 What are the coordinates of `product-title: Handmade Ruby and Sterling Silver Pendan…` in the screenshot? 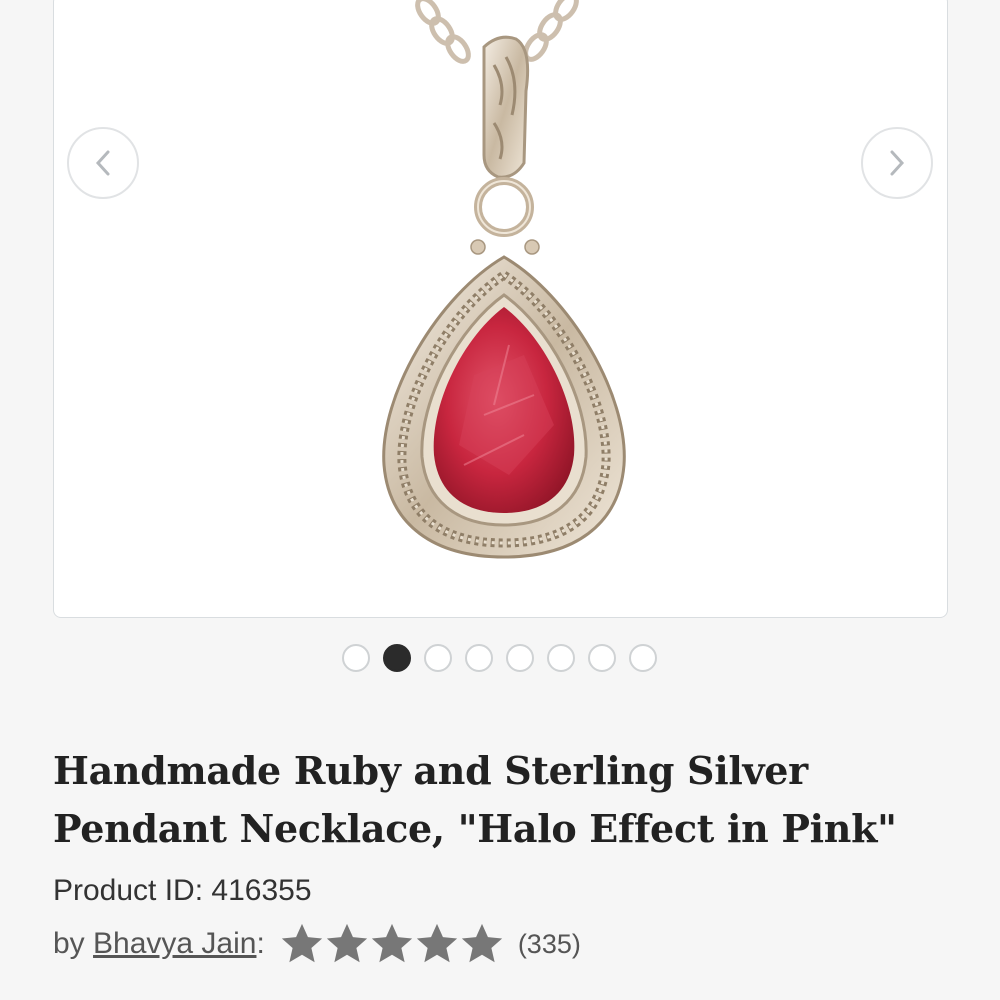 It's located at (503, 800).